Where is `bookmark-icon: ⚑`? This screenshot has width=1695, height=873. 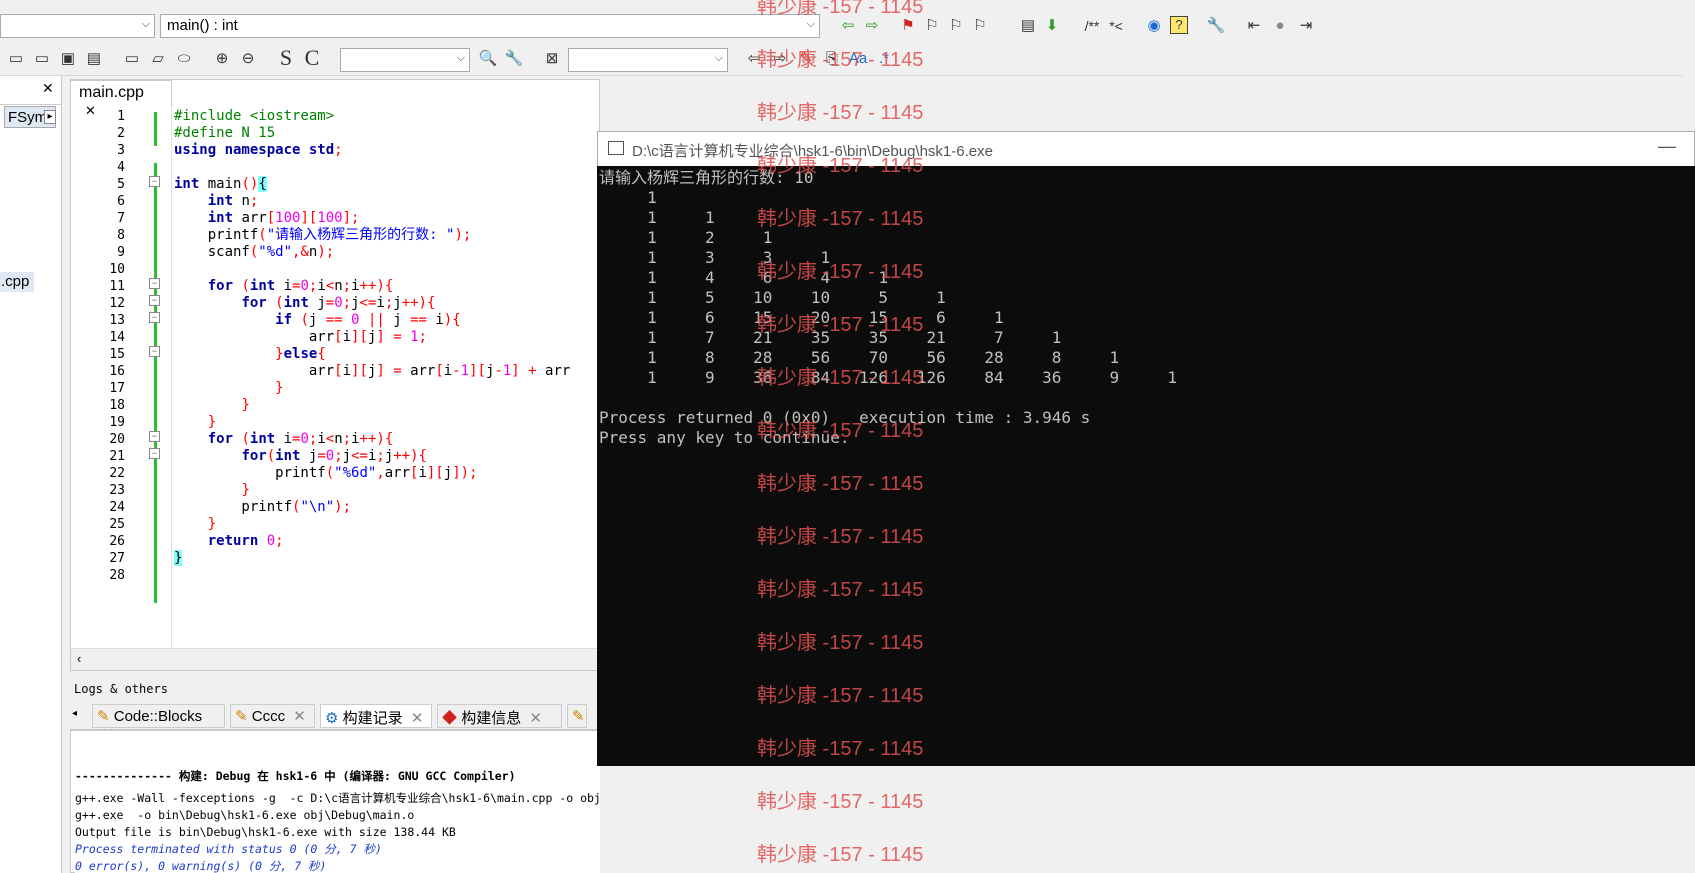 bookmark-icon: ⚑ is located at coordinates (908, 26).